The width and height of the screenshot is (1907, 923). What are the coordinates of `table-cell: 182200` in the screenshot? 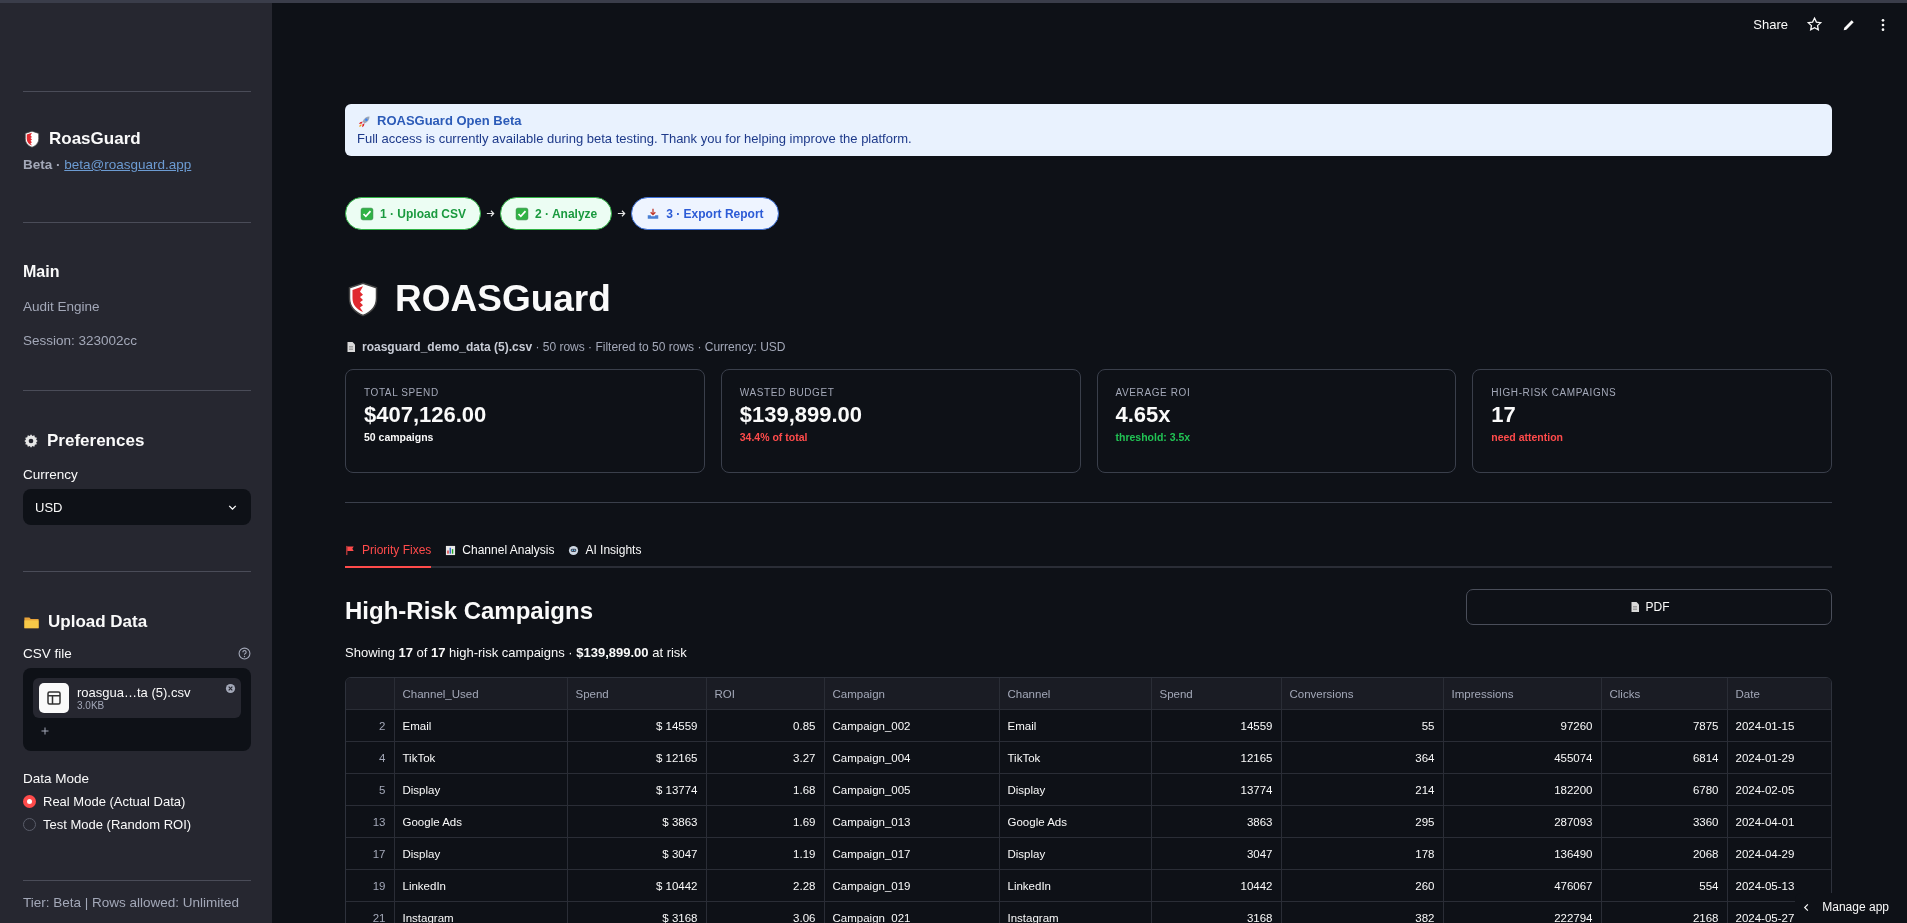 It's located at (1522, 789).